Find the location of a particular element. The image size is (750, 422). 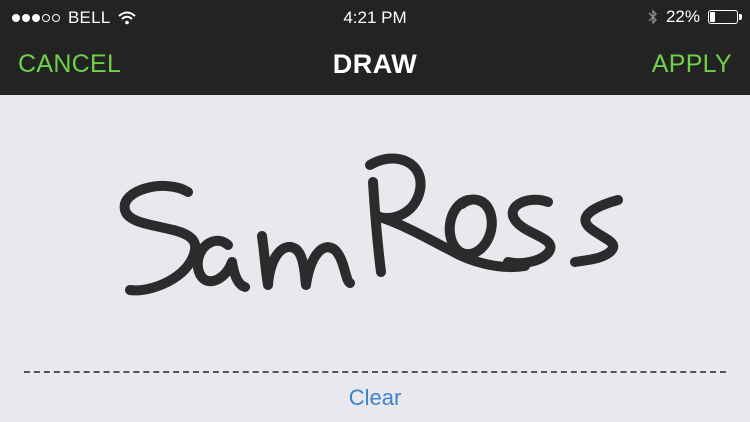

battery-percent: 22% is located at coordinates (682, 16).